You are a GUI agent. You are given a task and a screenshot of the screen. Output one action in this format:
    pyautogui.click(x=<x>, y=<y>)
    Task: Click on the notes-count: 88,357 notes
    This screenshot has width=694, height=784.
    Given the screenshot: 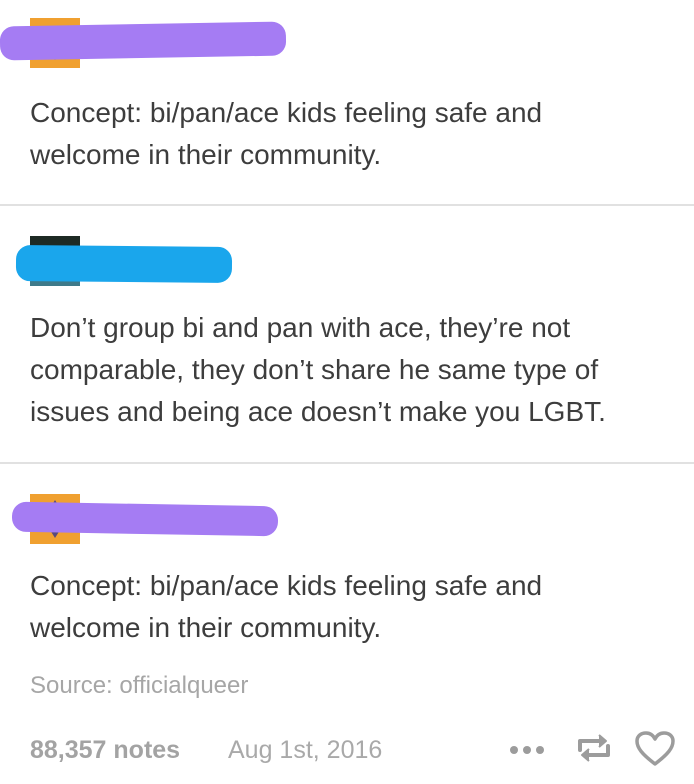 What is the action you would take?
    pyautogui.click(x=105, y=750)
    